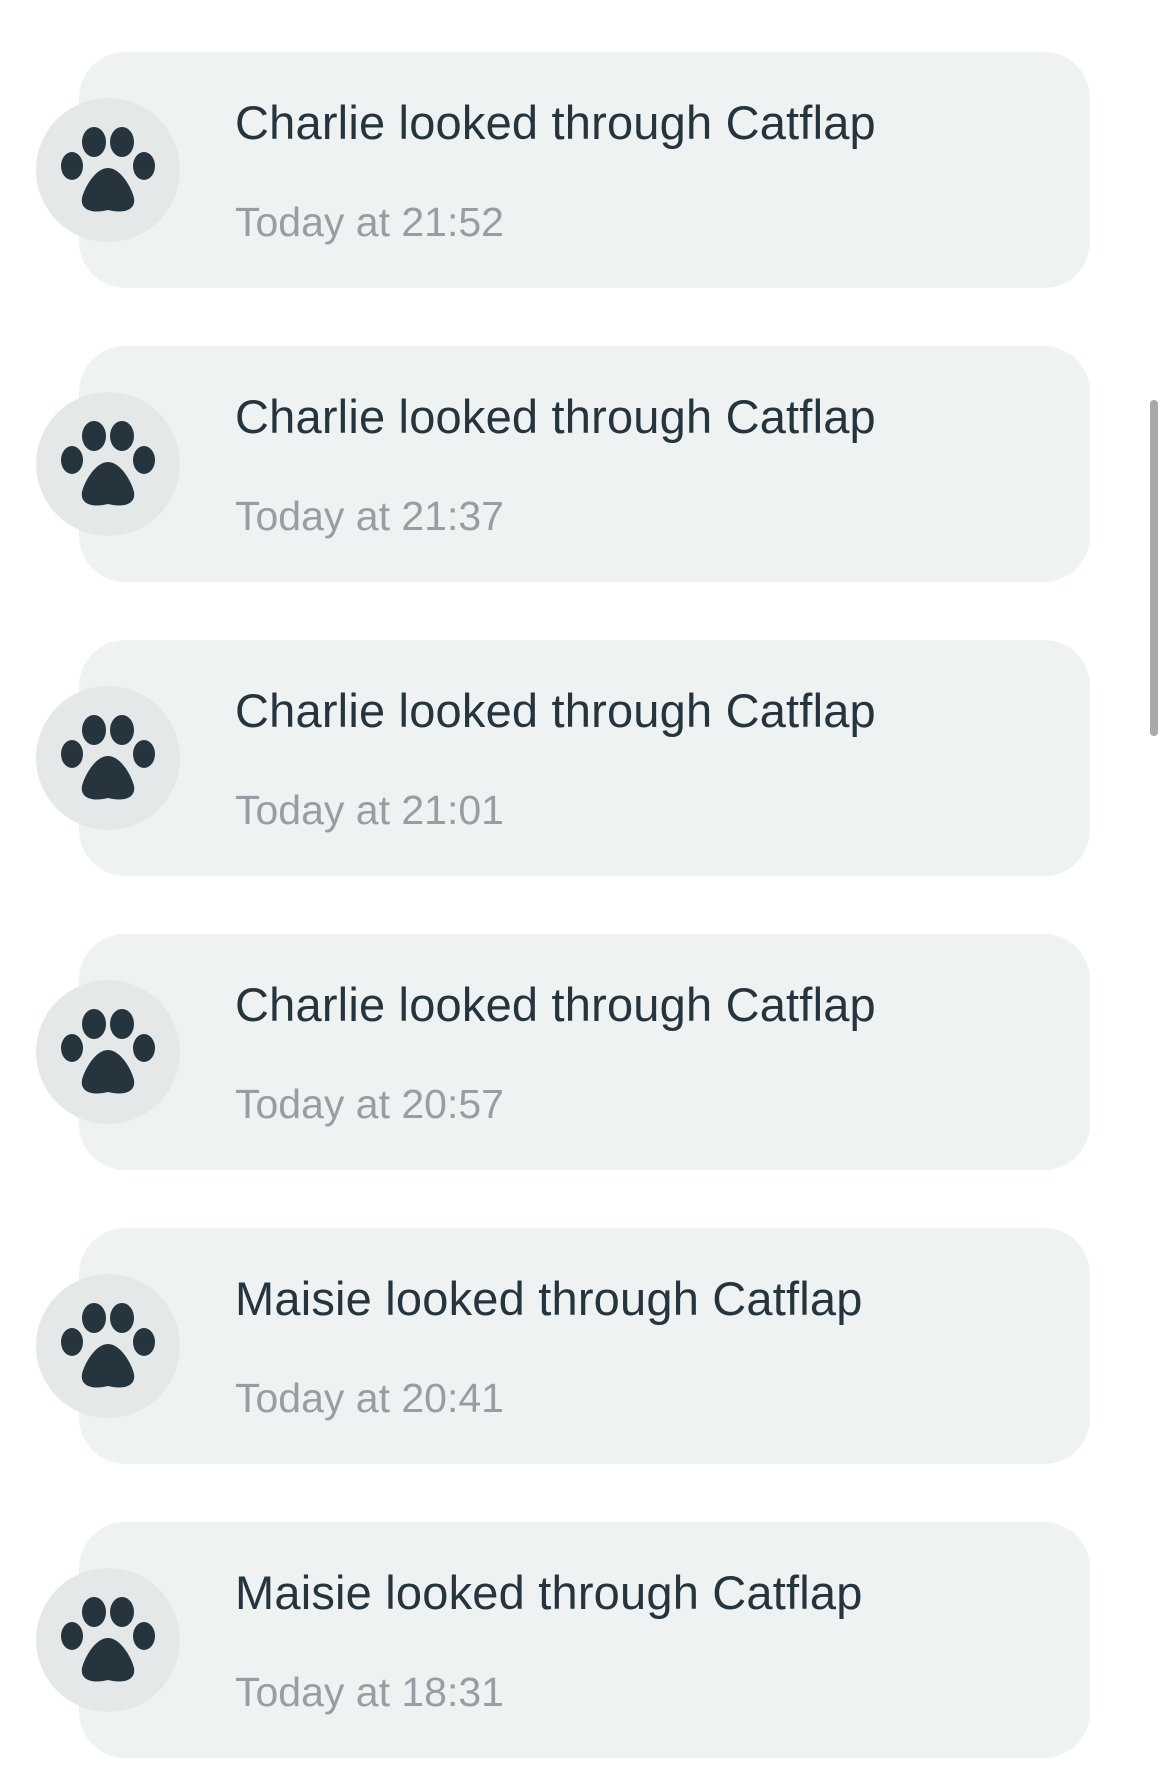  What do you see at coordinates (1154, 568) in the screenshot?
I see `scrollbar` at bounding box center [1154, 568].